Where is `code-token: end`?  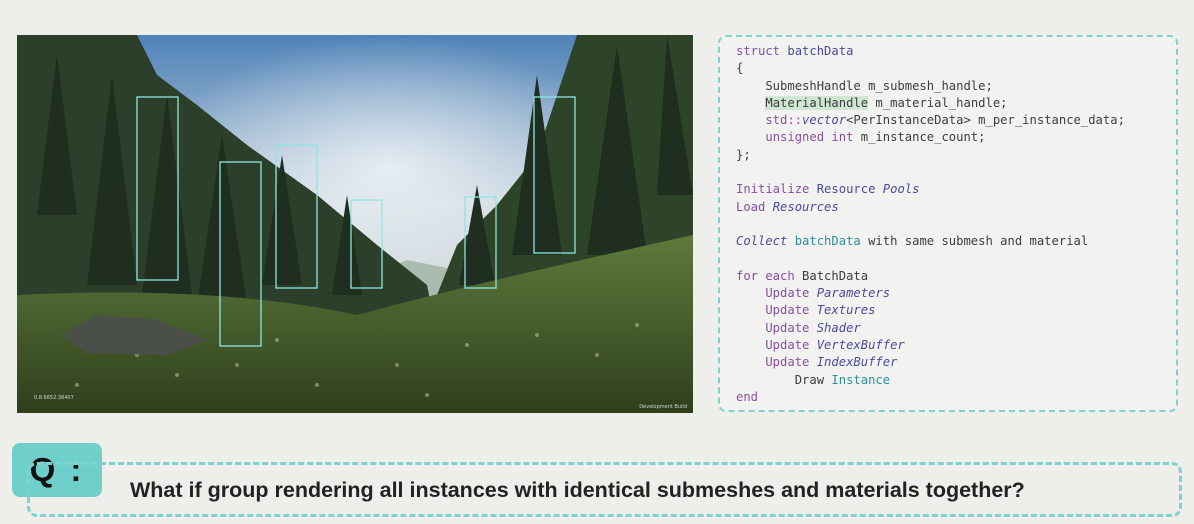 code-token: end is located at coordinates (747, 396).